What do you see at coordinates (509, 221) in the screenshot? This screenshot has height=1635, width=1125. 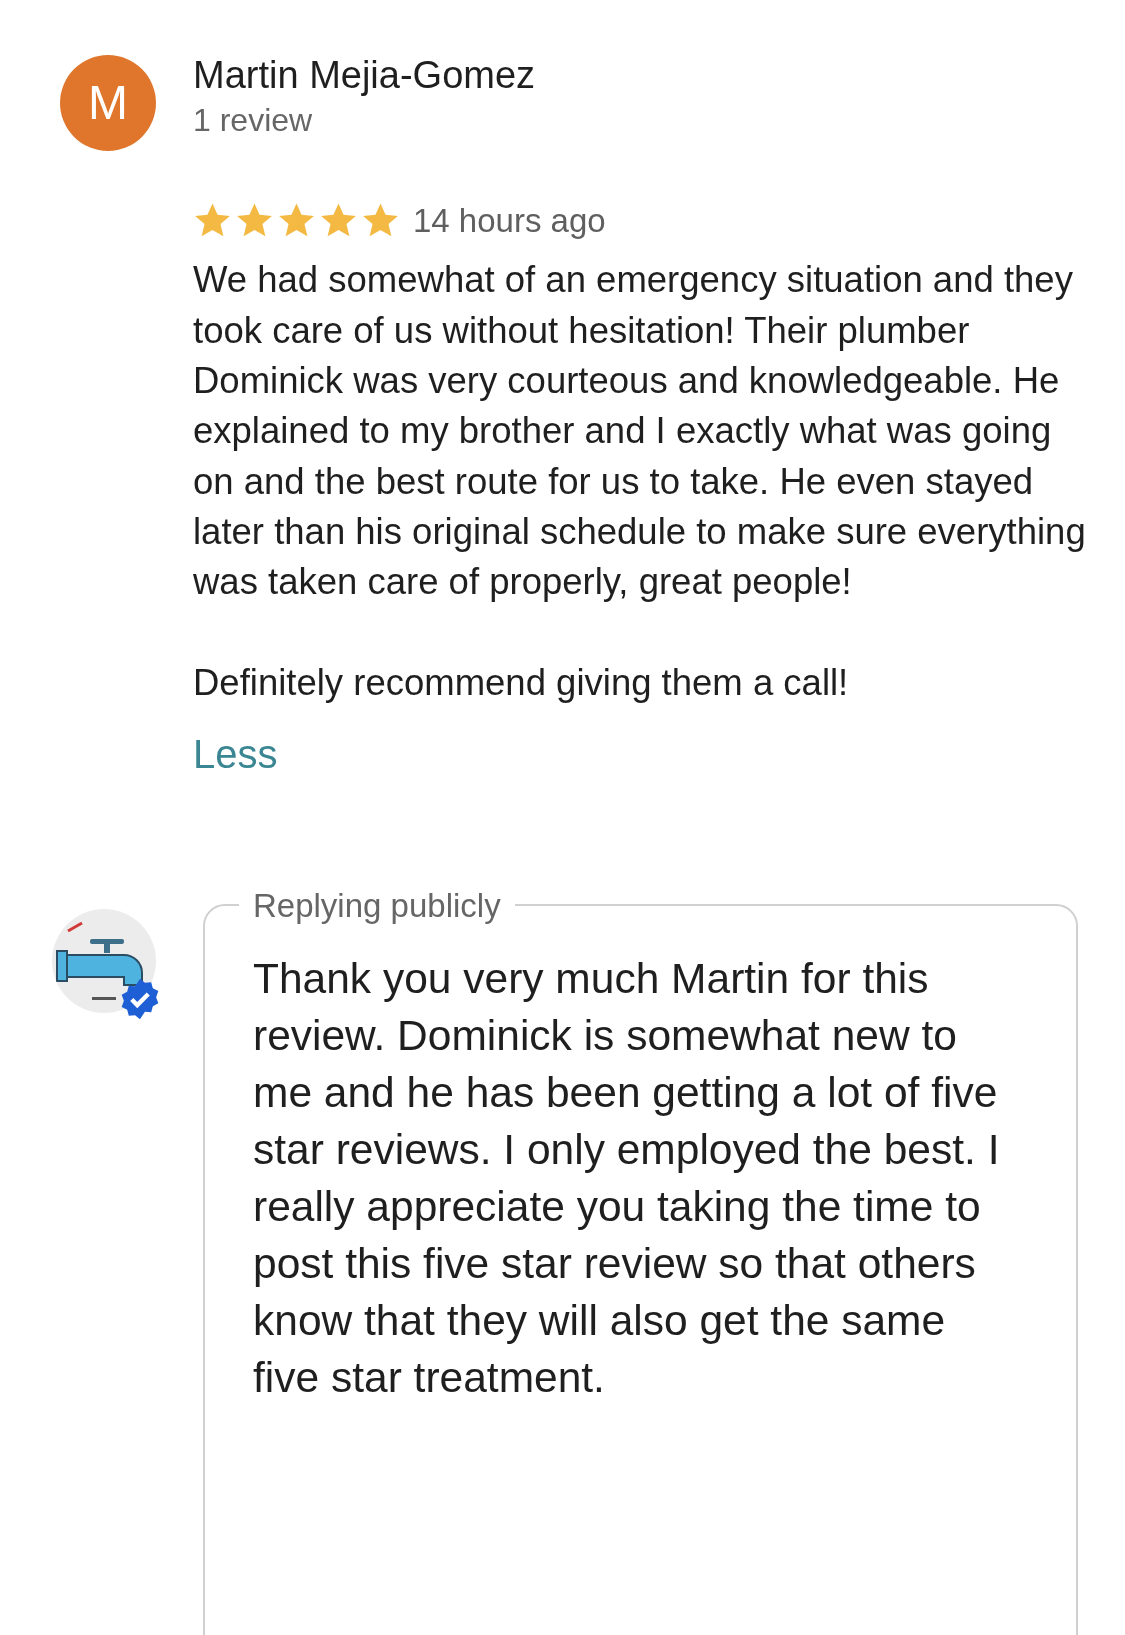 I see `review-time: 14 hours ago` at bounding box center [509, 221].